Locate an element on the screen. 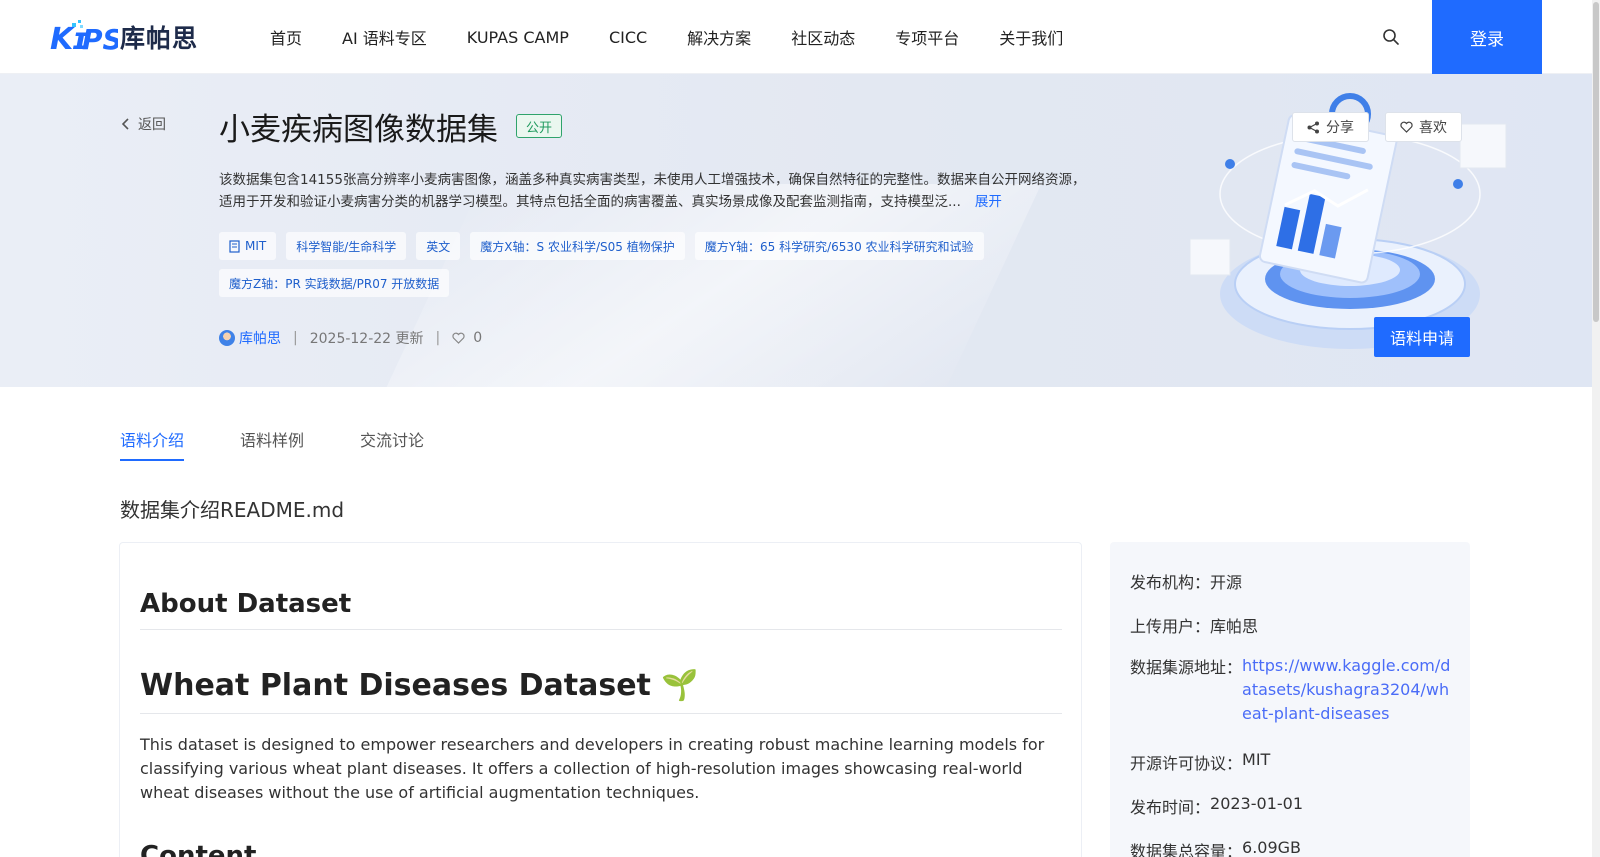 This screenshot has width=1600, height=857. login-button: 登录 is located at coordinates (1487, 37).